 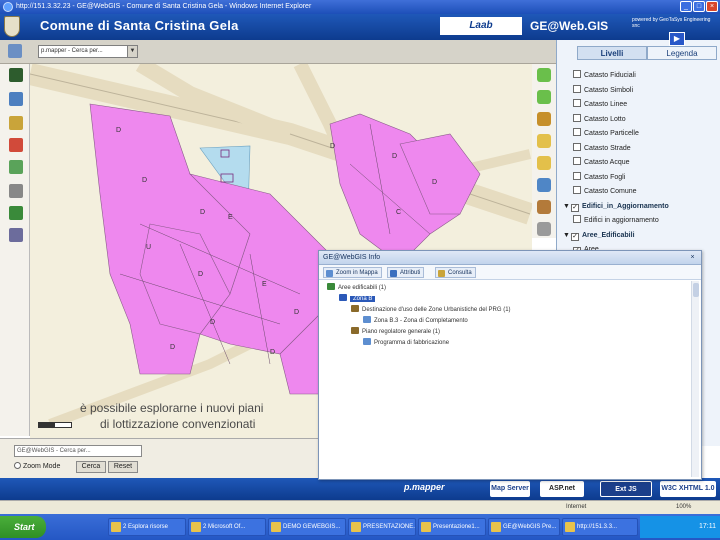 I want to click on zoom-mode-option: Zoom Mode, so click(x=37, y=466).